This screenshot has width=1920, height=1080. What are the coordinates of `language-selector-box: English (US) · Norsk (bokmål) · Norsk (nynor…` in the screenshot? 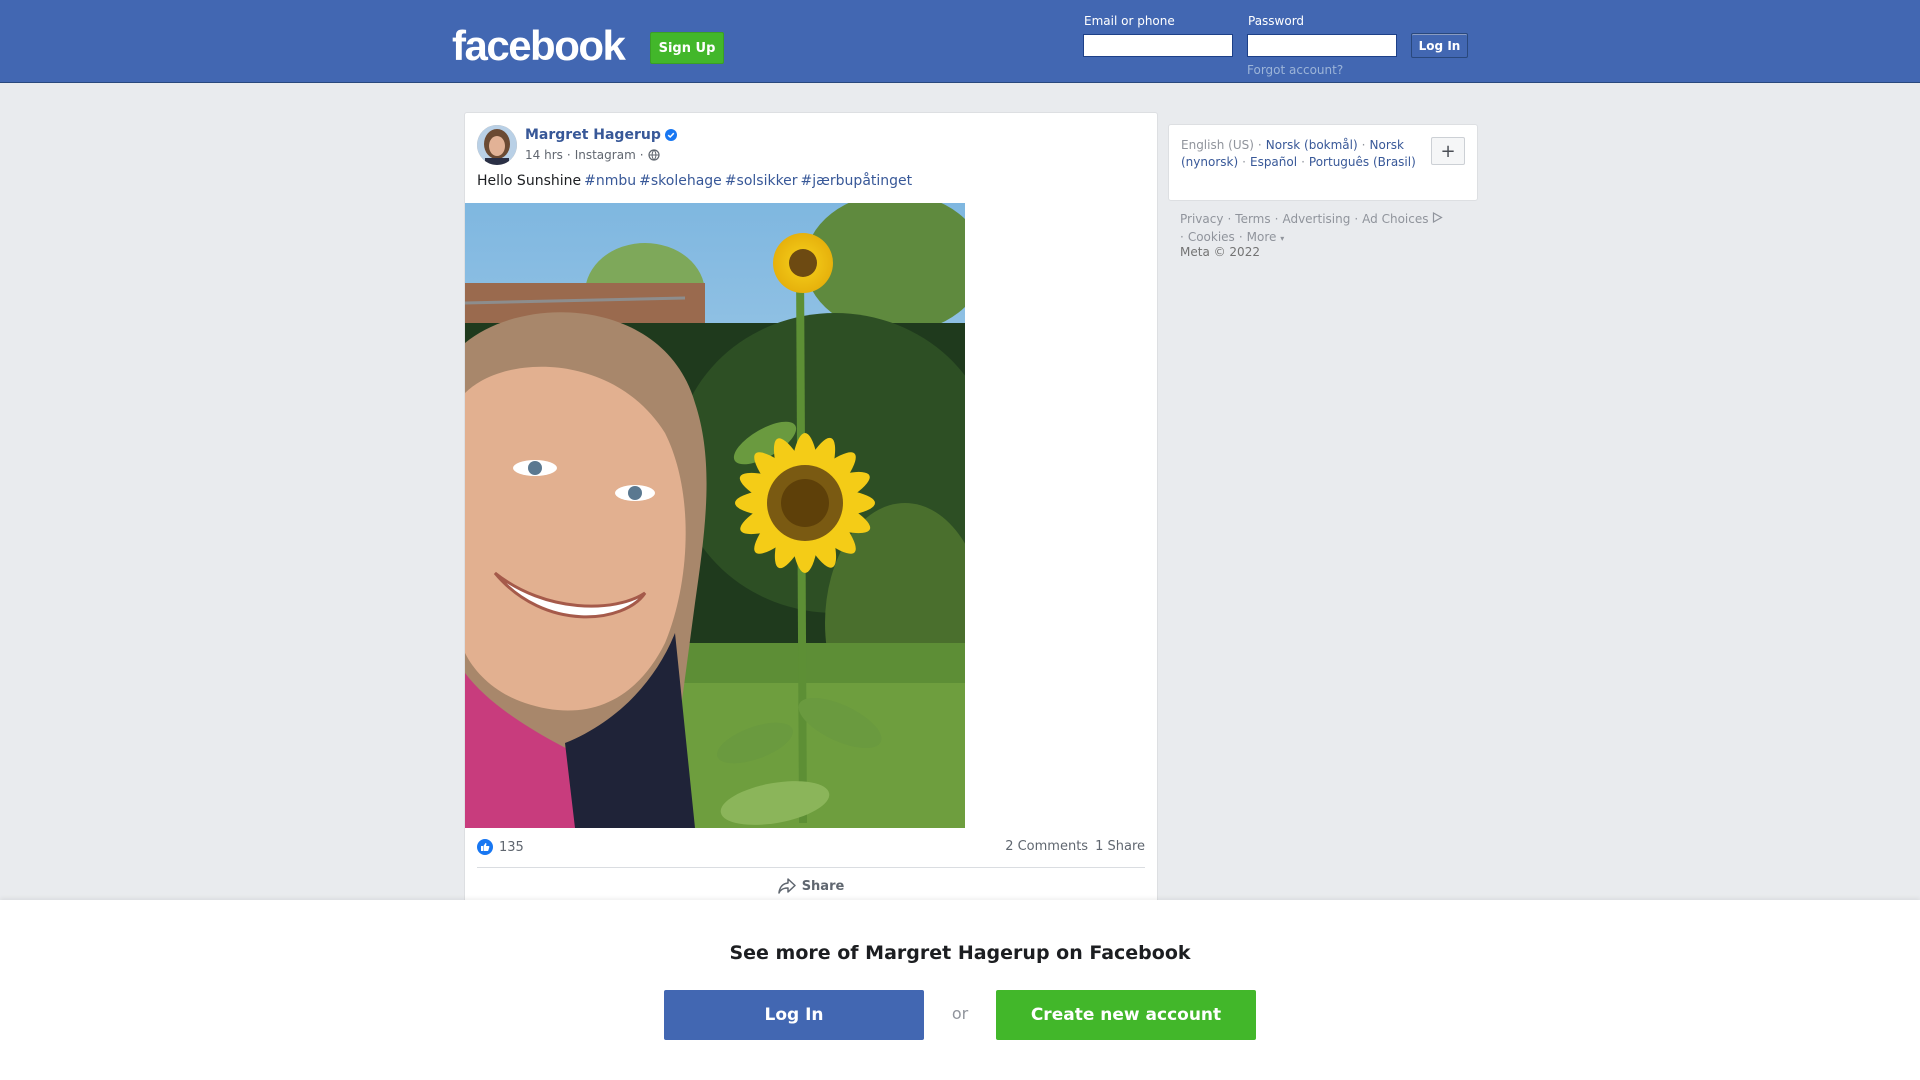 It's located at (1323, 162).